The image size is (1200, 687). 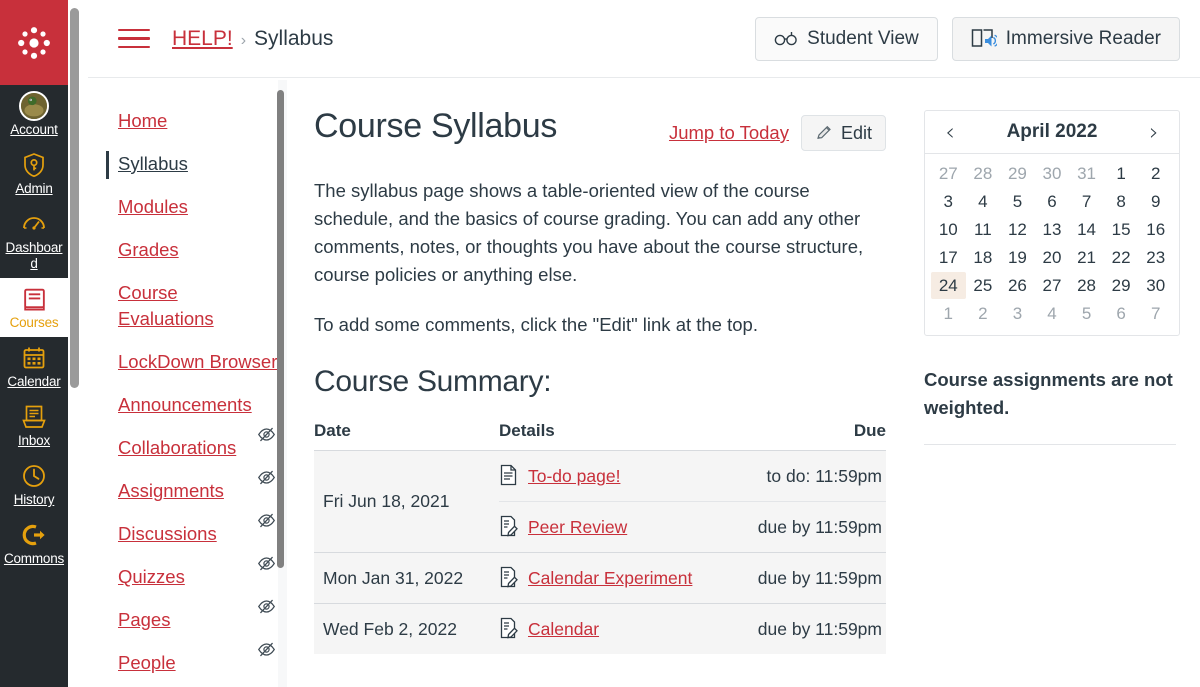 What do you see at coordinates (1065, 38) in the screenshot?
I see `immersive-reader-button: Immersive Reader` at bounding box center [1065, 38].